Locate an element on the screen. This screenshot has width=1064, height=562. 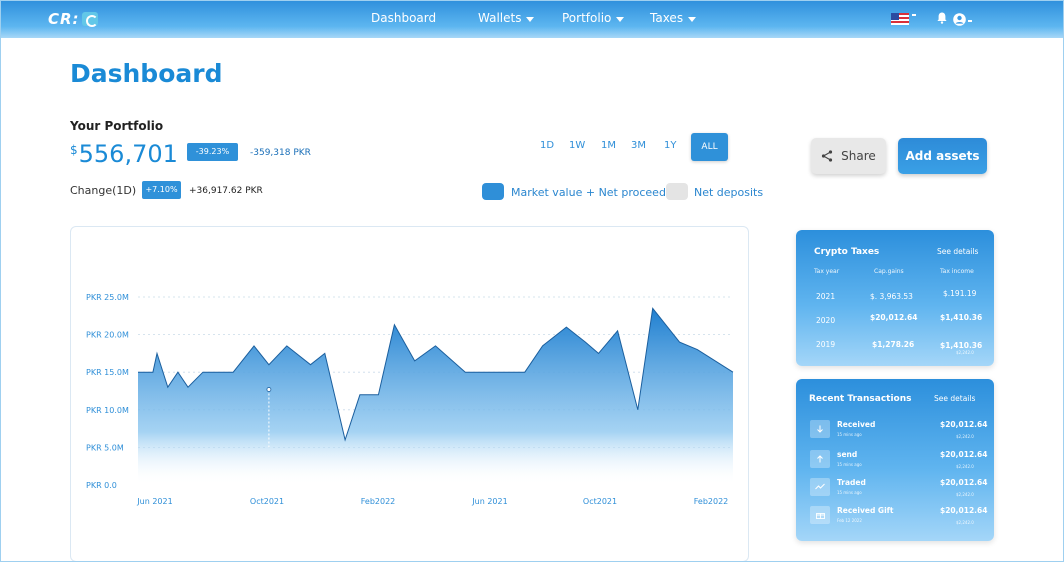
legend-market-swatch is located at coordinates (493, 191).